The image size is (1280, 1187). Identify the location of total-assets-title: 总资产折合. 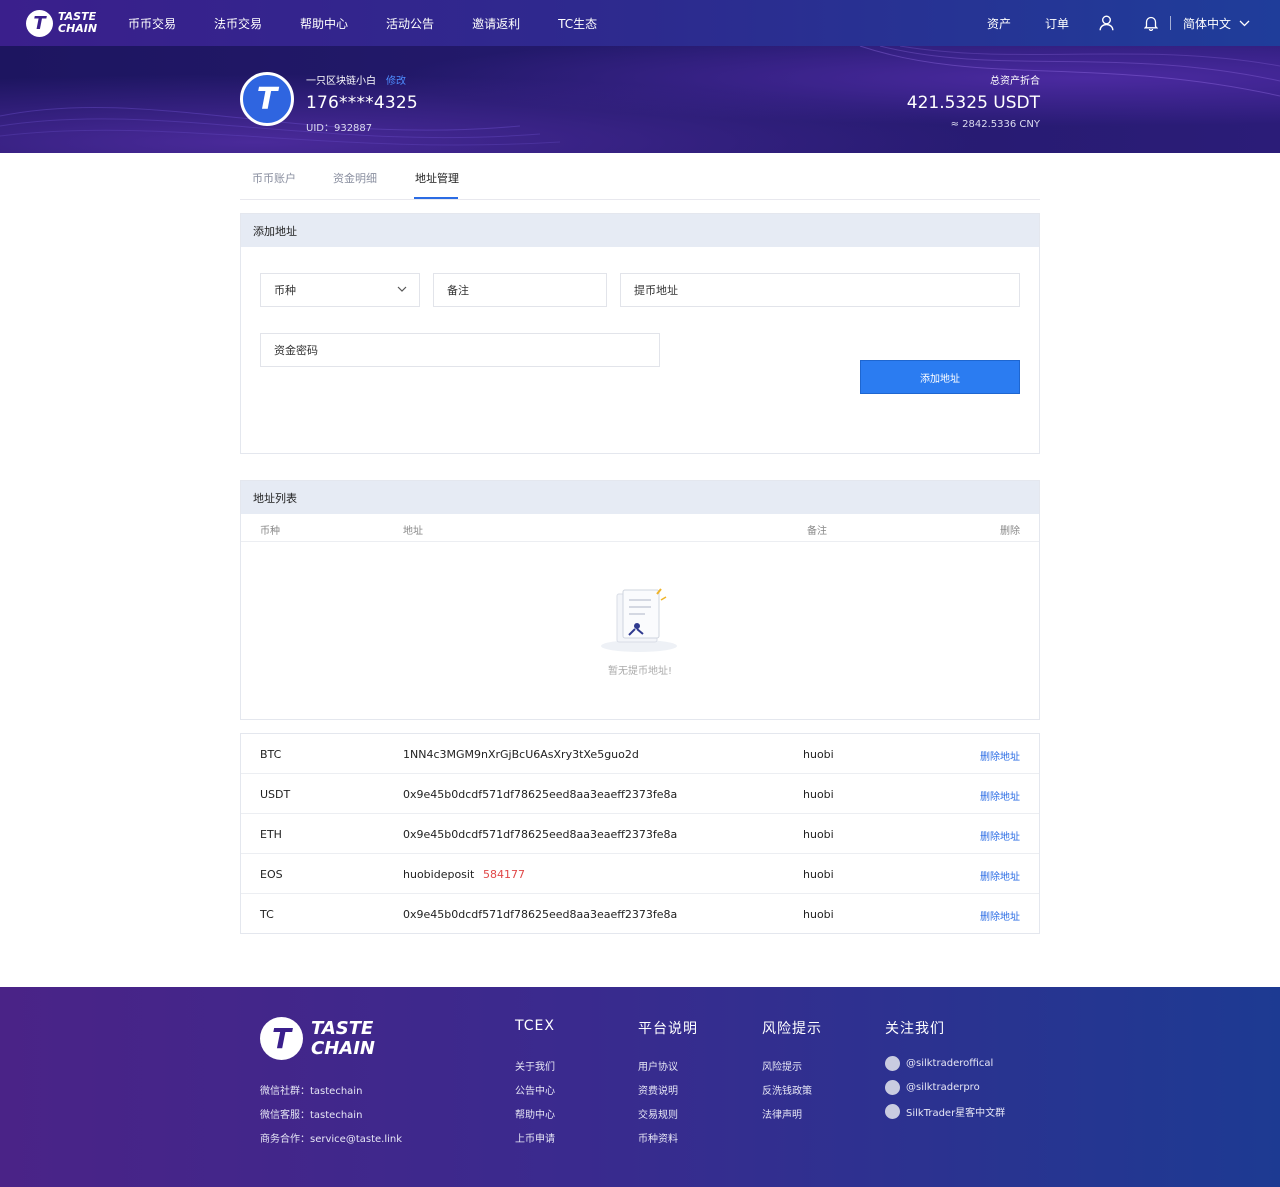
(1015, 81).